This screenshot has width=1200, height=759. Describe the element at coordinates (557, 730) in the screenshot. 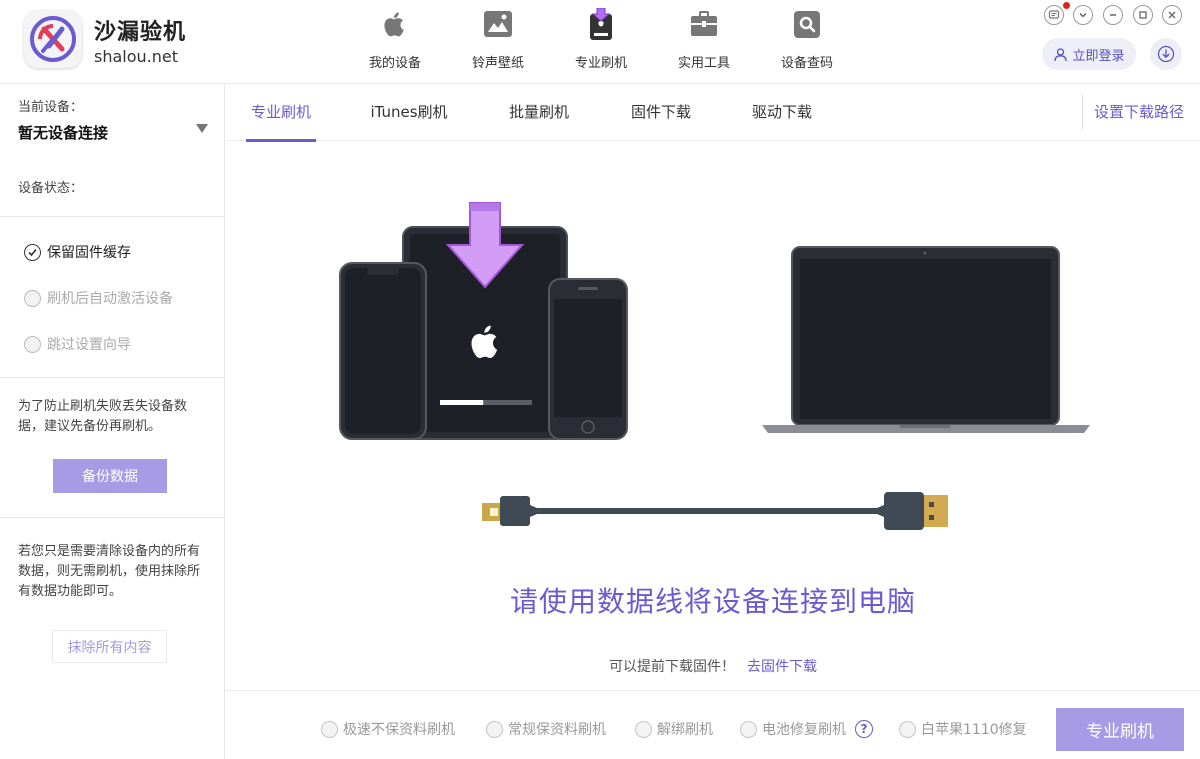

I see `mode-label: 常规保资料刷机` at that location.